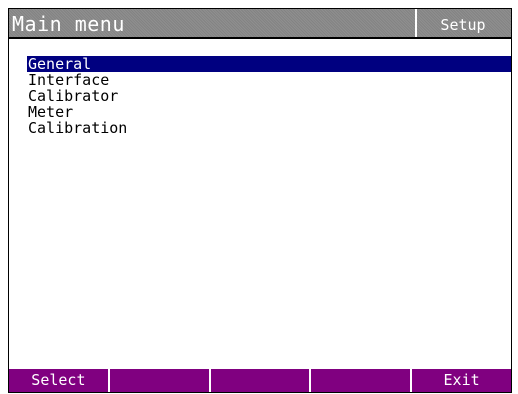  What do you see at coordinates (269, 128) in the screenshot?
I see `menu-item-calibration: Calibration` at bounding box center [269, 128].